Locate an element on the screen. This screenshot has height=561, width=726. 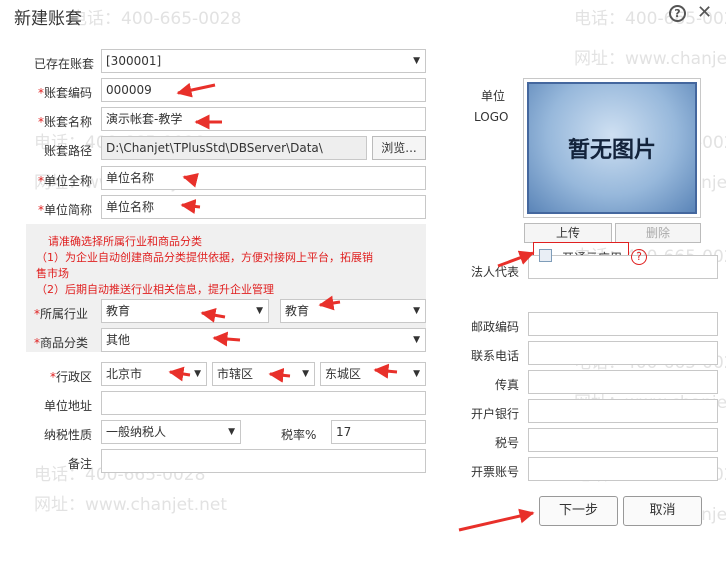
close-icon: ✕ is located at coordinates (704, 12).